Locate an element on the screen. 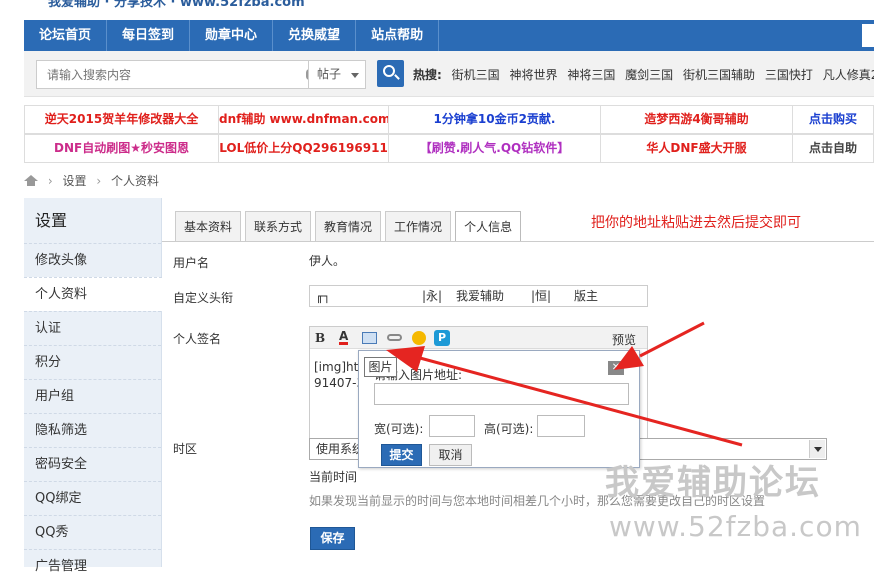 The image size is (874, 584). nav-daily-signin: 每日签到 is located at coordinates (149, 35).